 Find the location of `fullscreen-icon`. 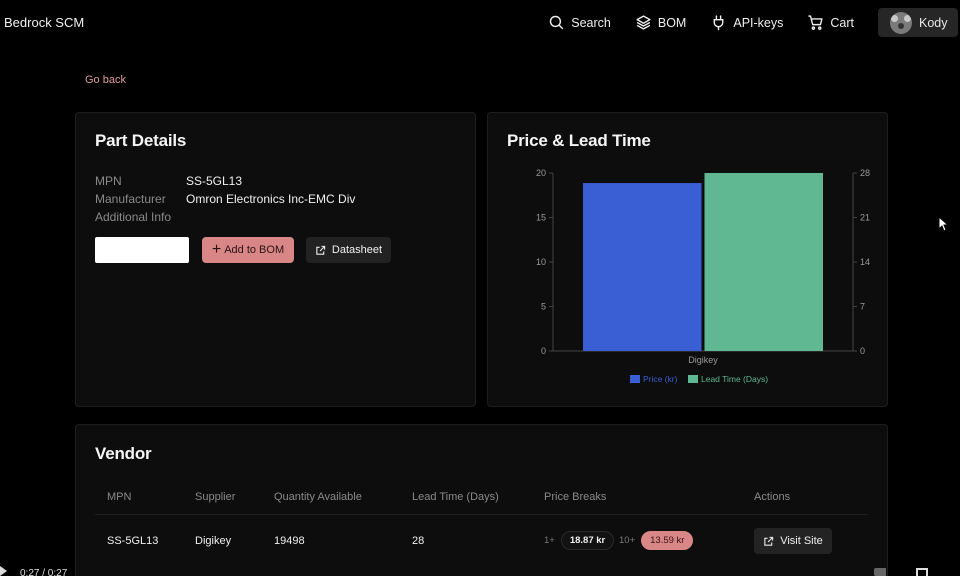

fullscreen-icon is located at coordinates (922, 572).